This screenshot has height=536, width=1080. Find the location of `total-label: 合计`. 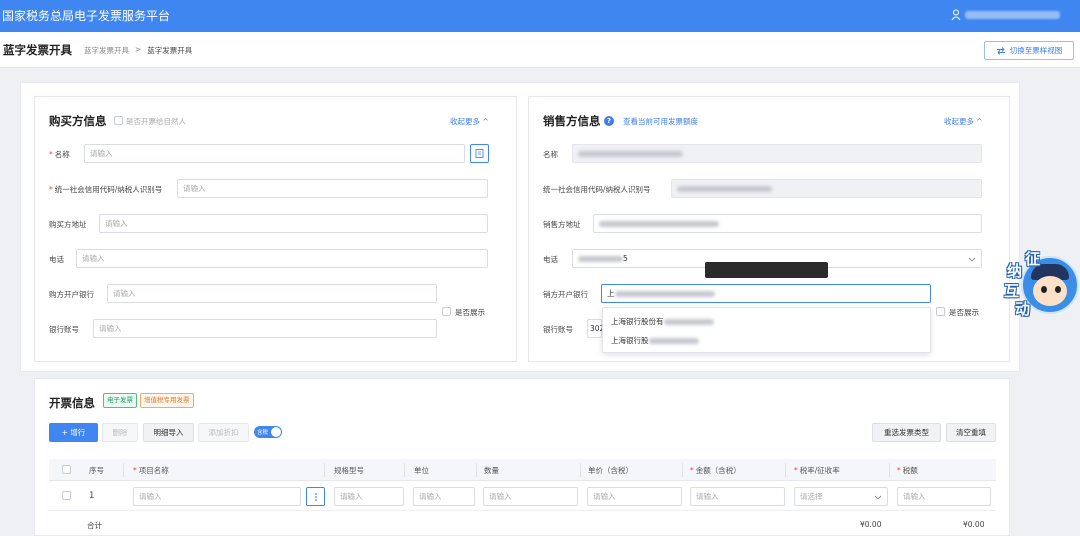

total-label: 合计 is located at coordinates (94, 525).